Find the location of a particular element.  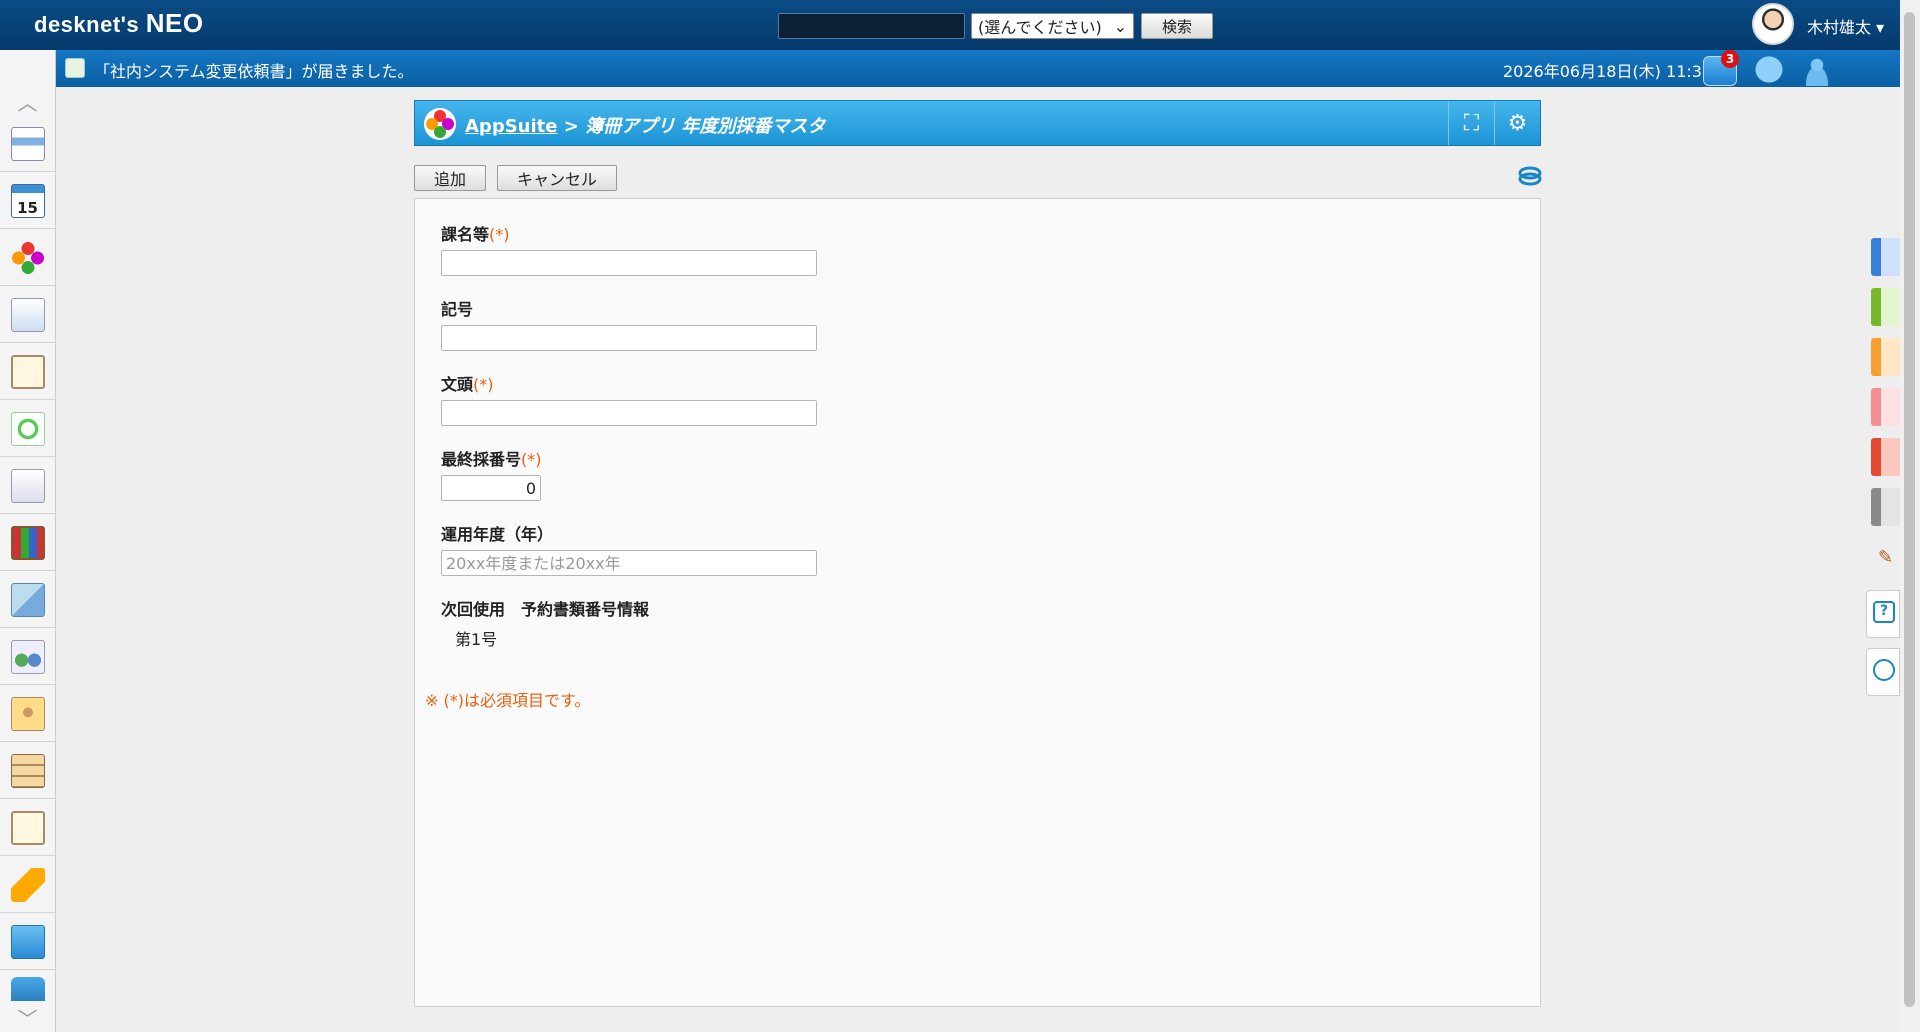

app-title-bar: AppSuite > 簿冊アプリ 年度別採番マスタ ⛶ ⚙ is located at coordinates (977, 123).